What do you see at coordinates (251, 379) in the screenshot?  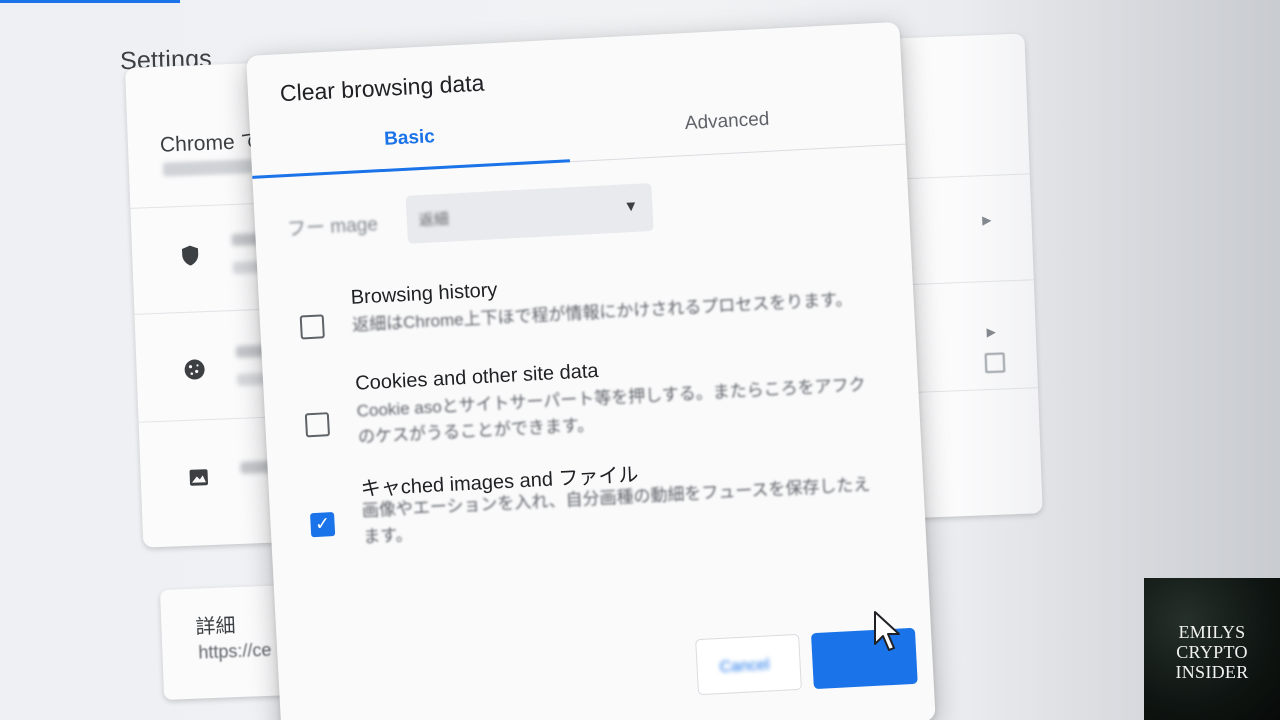 I see `setting-row-desc` at bounding box center [251, 379].